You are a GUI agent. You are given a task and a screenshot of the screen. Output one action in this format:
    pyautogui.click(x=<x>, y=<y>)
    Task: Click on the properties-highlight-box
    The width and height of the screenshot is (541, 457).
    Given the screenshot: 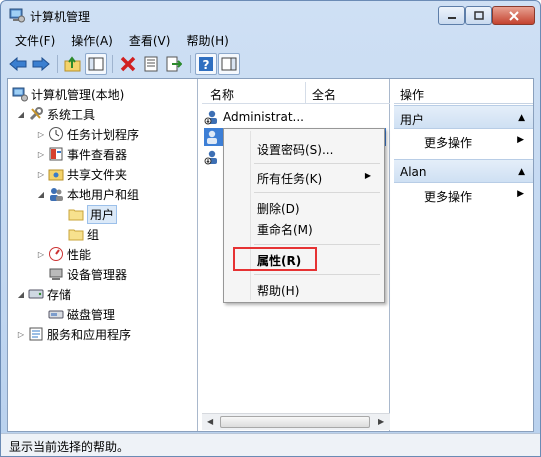 What is the action you would take?
    pyautogui.click(x=275, y=259)
    